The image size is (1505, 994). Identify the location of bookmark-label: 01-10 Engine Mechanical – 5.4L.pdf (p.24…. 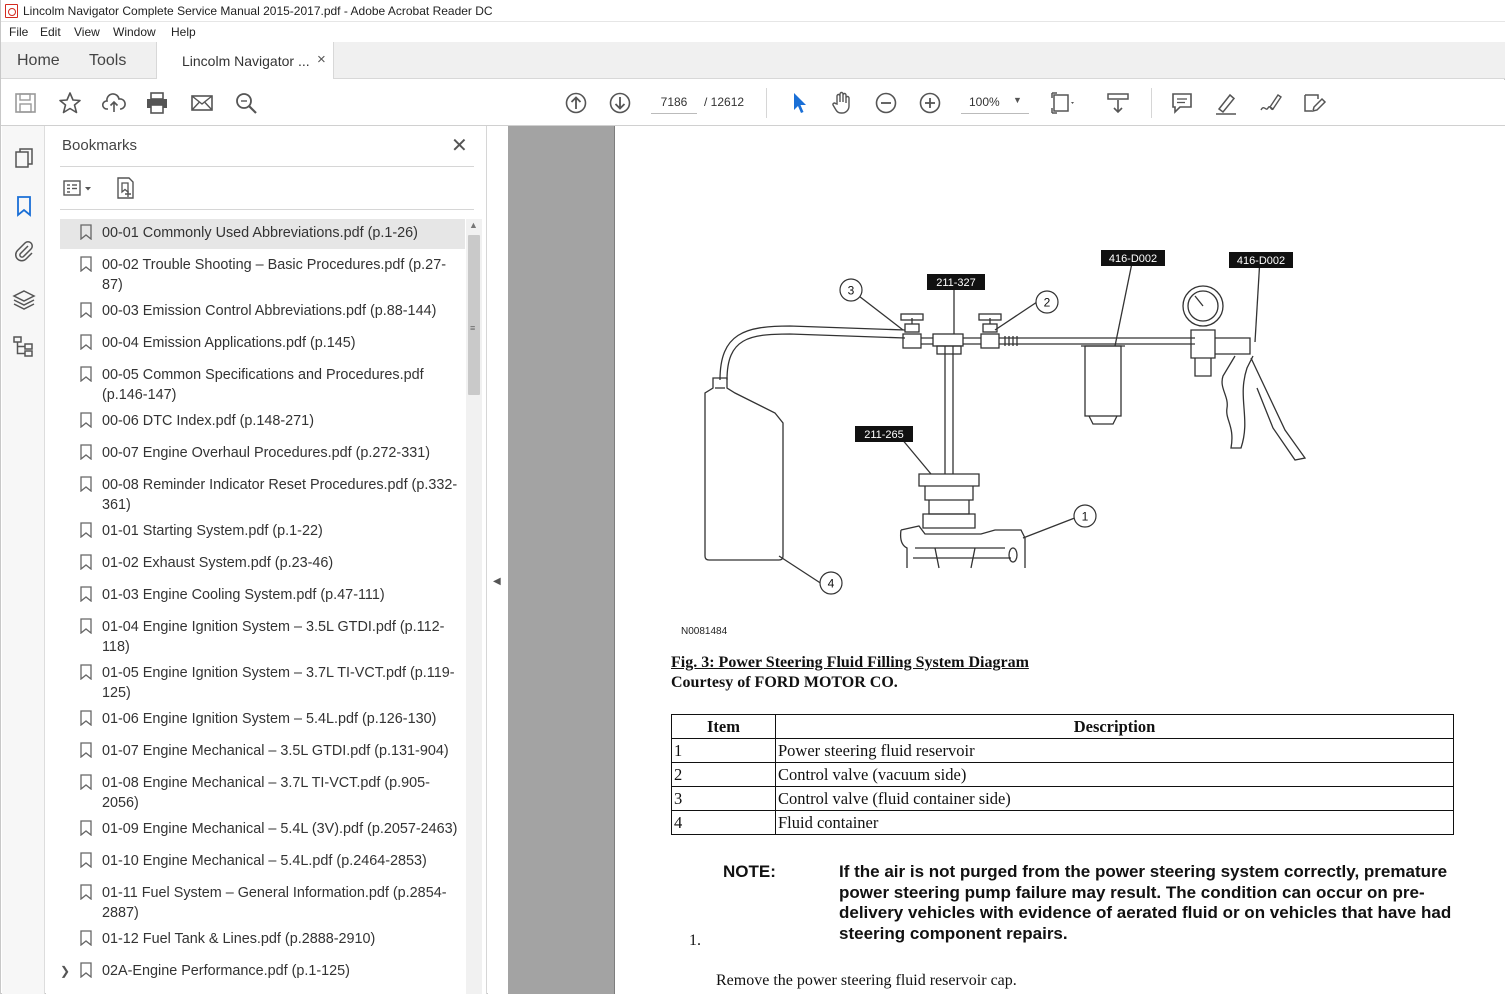
(264, 861).